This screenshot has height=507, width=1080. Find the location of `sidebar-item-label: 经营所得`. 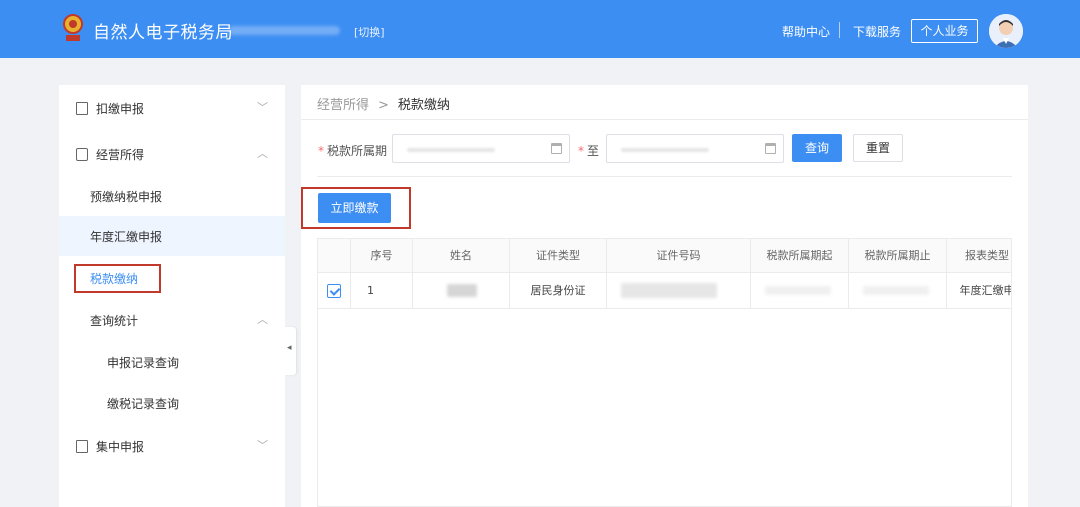

sidebar-item-label: 经营所得 is located at coordinates (120, 155).